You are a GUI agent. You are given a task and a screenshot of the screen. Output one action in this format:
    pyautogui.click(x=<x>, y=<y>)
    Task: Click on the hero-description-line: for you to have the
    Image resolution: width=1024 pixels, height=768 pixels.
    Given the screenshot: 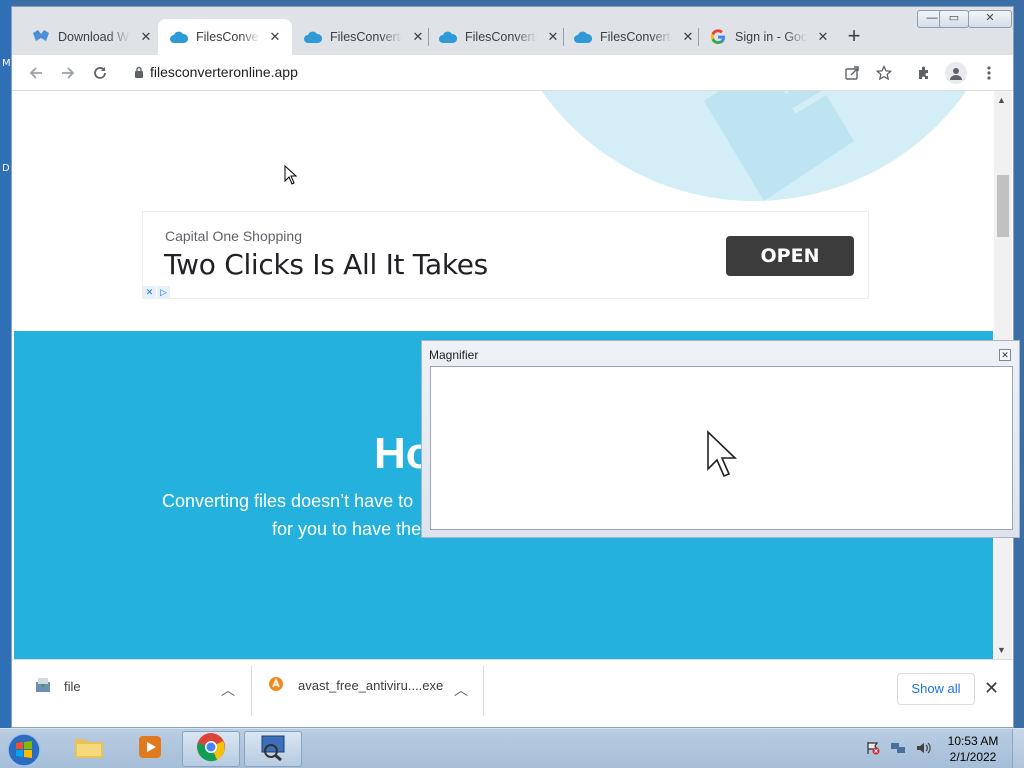 What is the action you would take?
    pyautogui.click(x=347, y=529)
    